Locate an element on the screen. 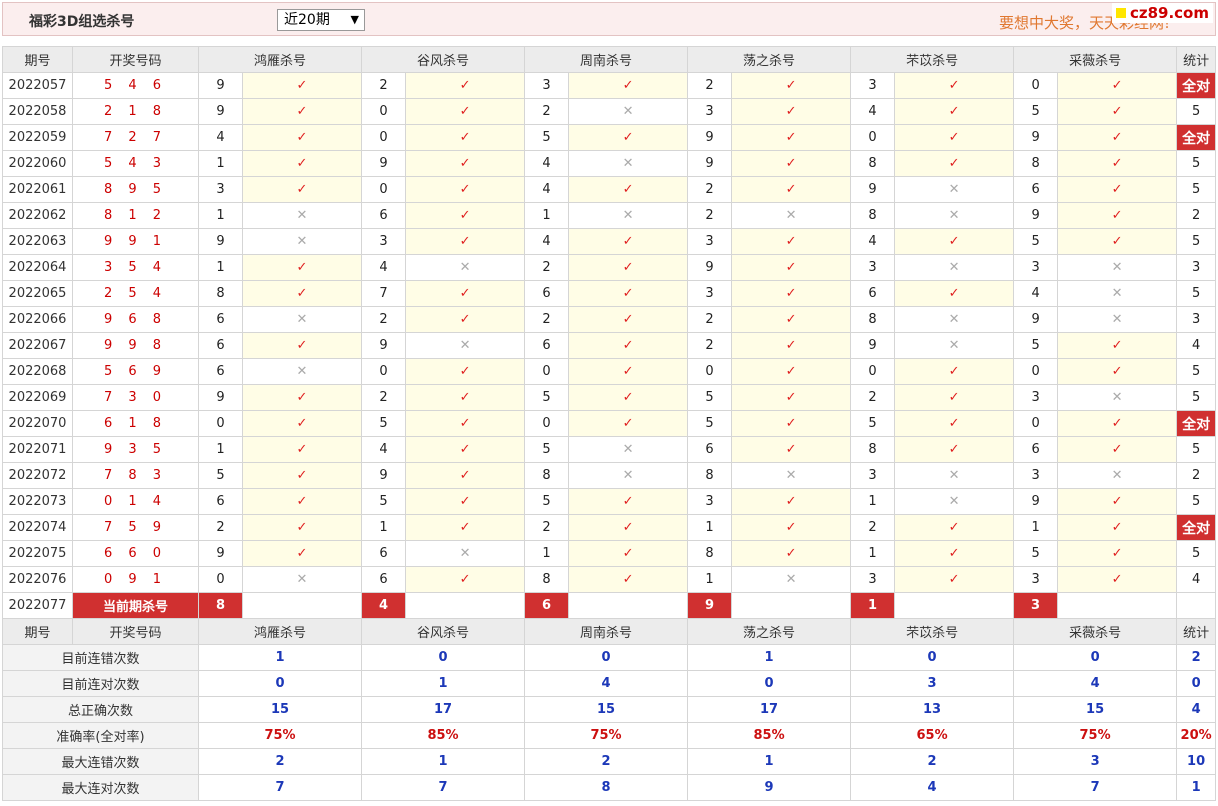 This screenshot has width=1218, height=806. current-kill-fuyi: 1 is located at coordinates (873, 605).